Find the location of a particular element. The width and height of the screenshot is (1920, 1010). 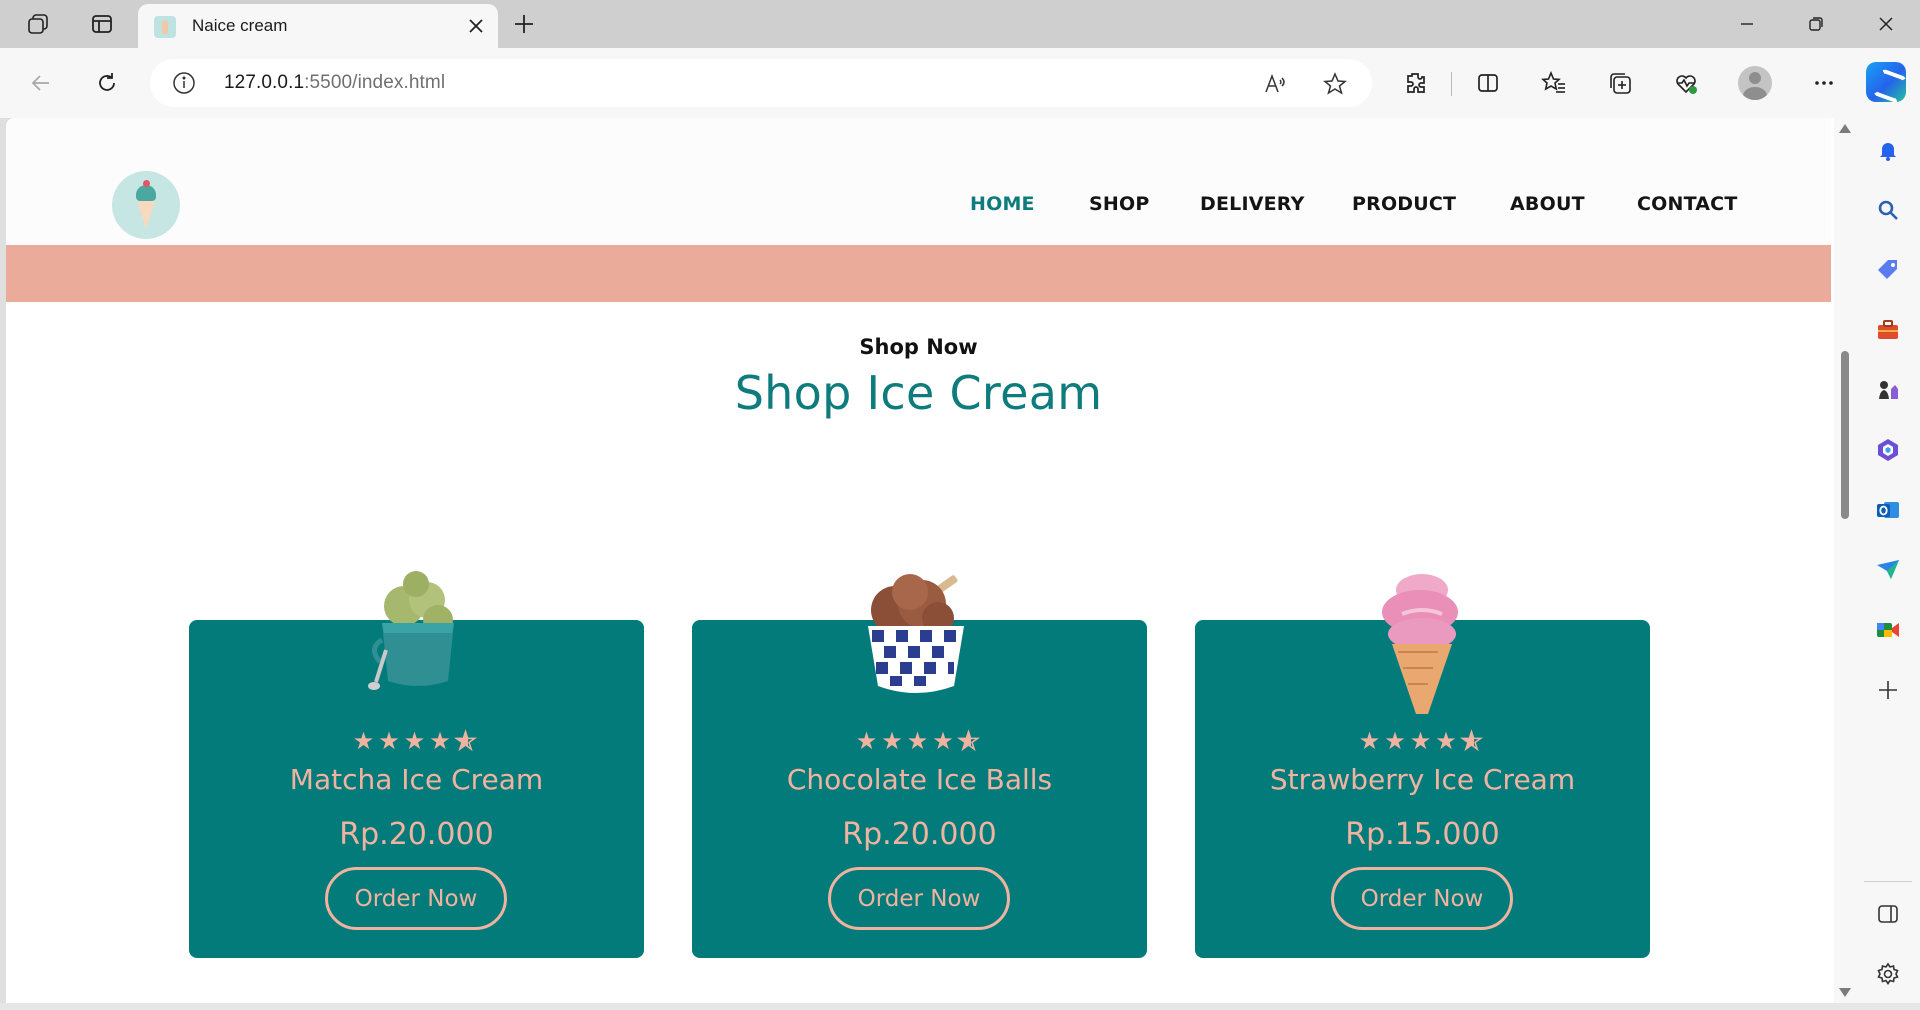

page-scrollbar is located at coordinates (1845, 560).